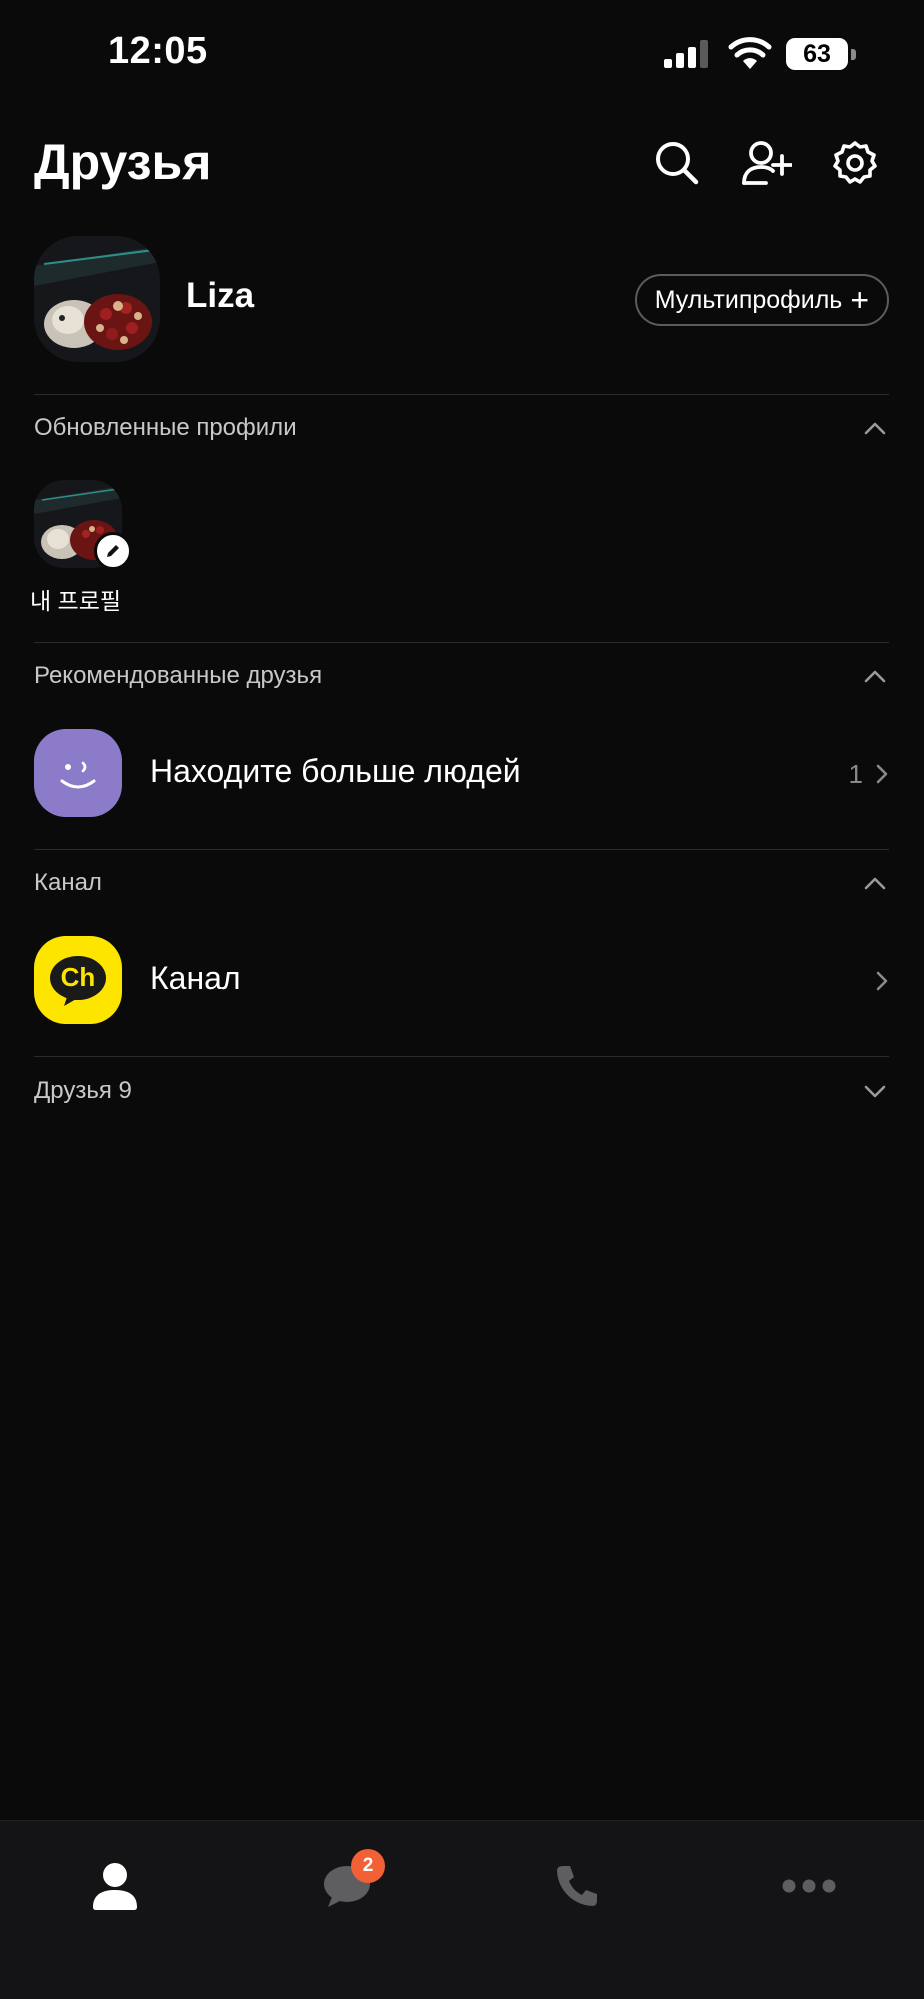 The image size is (924, 1999). I want to click on add-friend-button, so click(767, 163).